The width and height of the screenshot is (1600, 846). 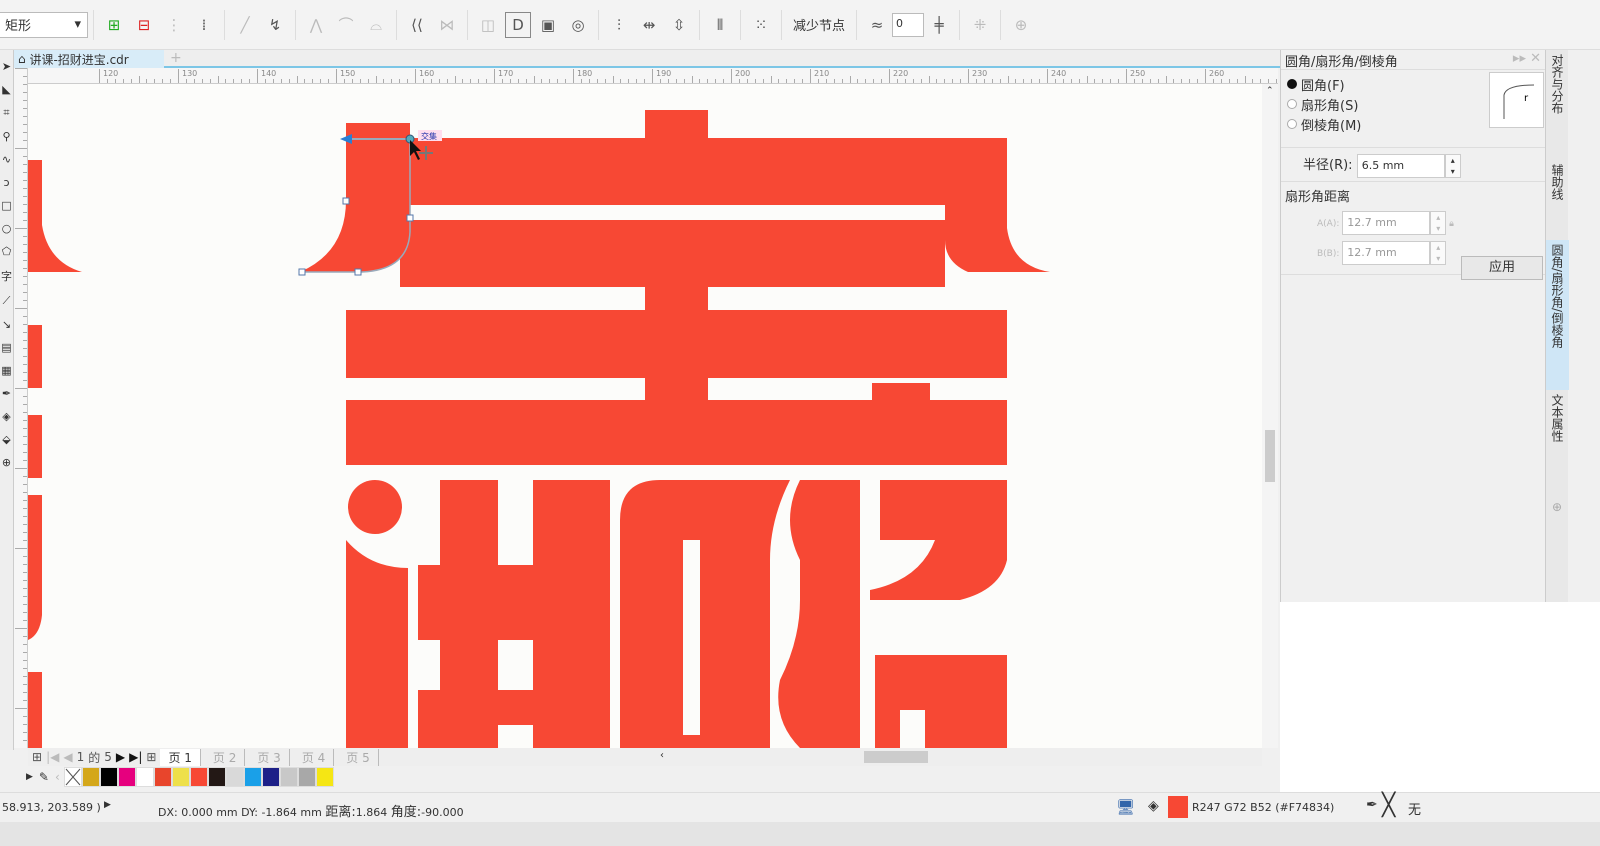 What do you see at coordinates (896, 757) in the screenshot?
I see `horizontal-scroll-thumb` at bounding box center [896, 757].